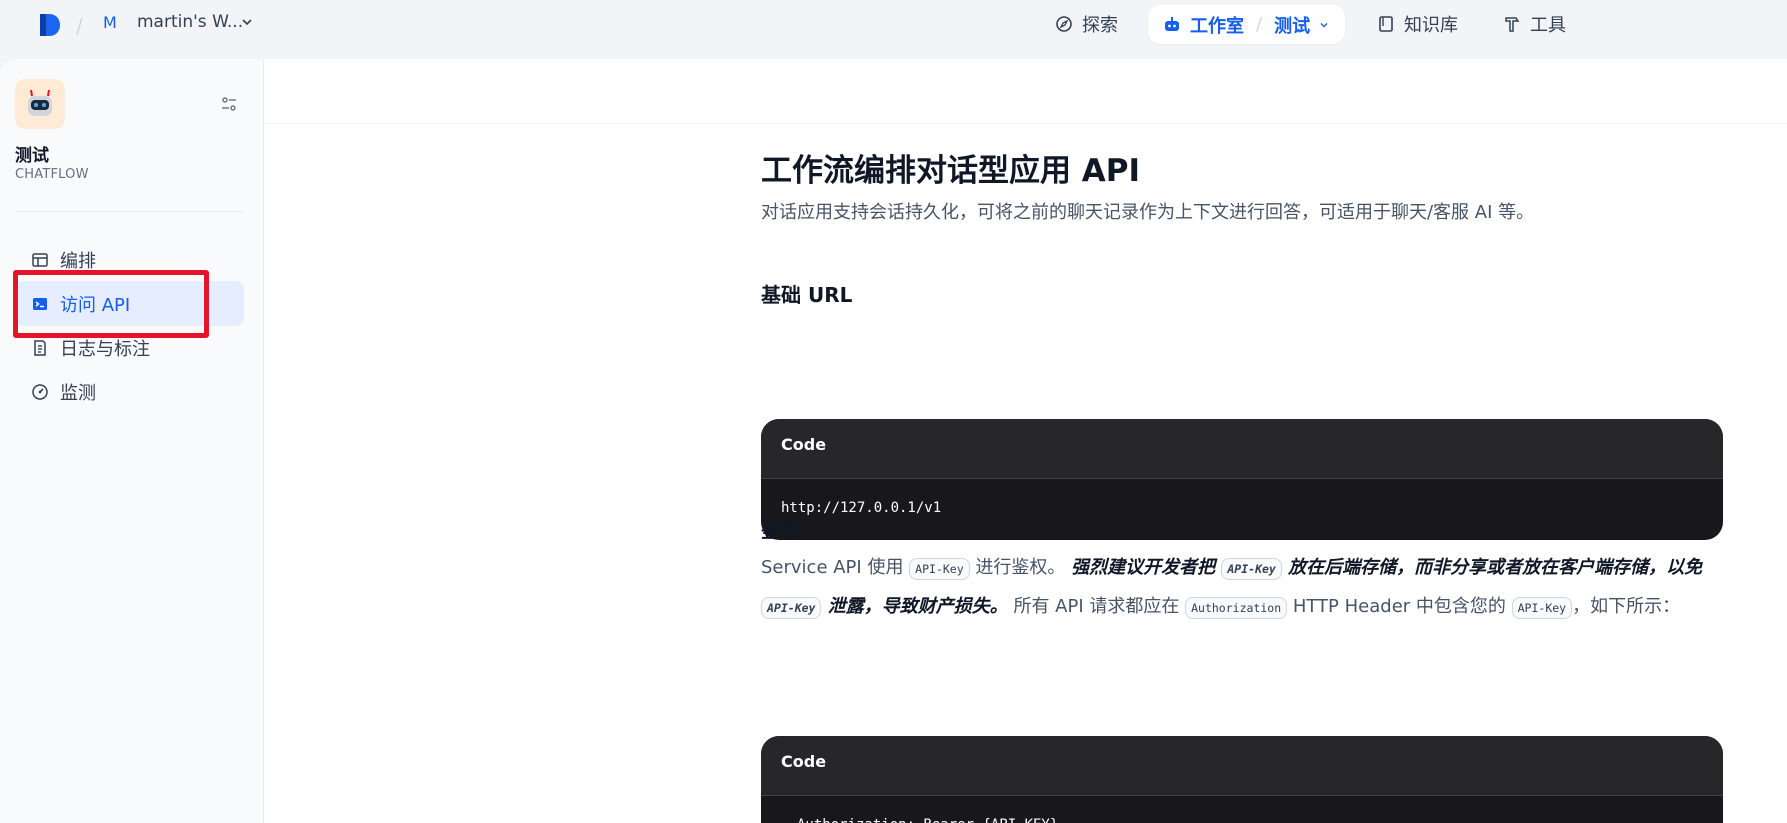 The width and height of the screenshot is (1787, 823). I want to click on sidebar-item-monitoring: 监测, so click(129, 391).